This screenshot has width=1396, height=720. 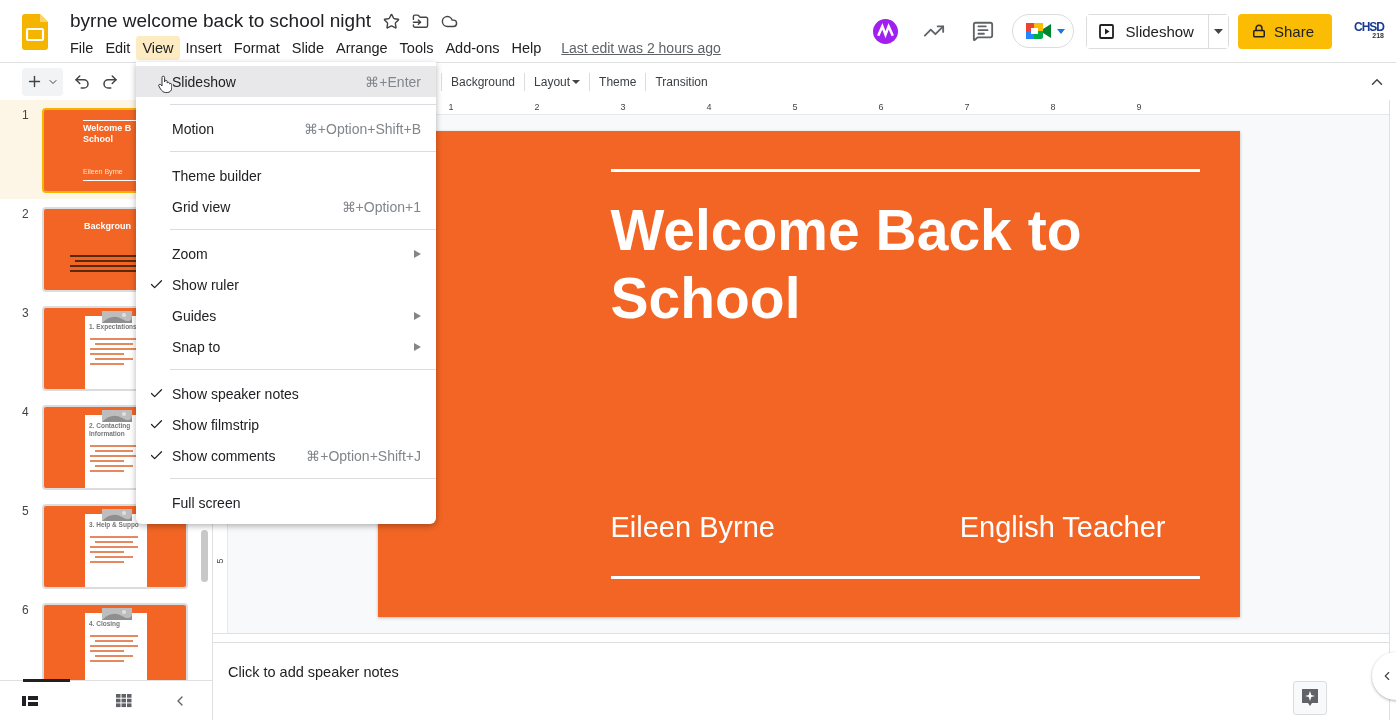 I want to click on toolbar-button: Theme, so click(x=617, y=81).